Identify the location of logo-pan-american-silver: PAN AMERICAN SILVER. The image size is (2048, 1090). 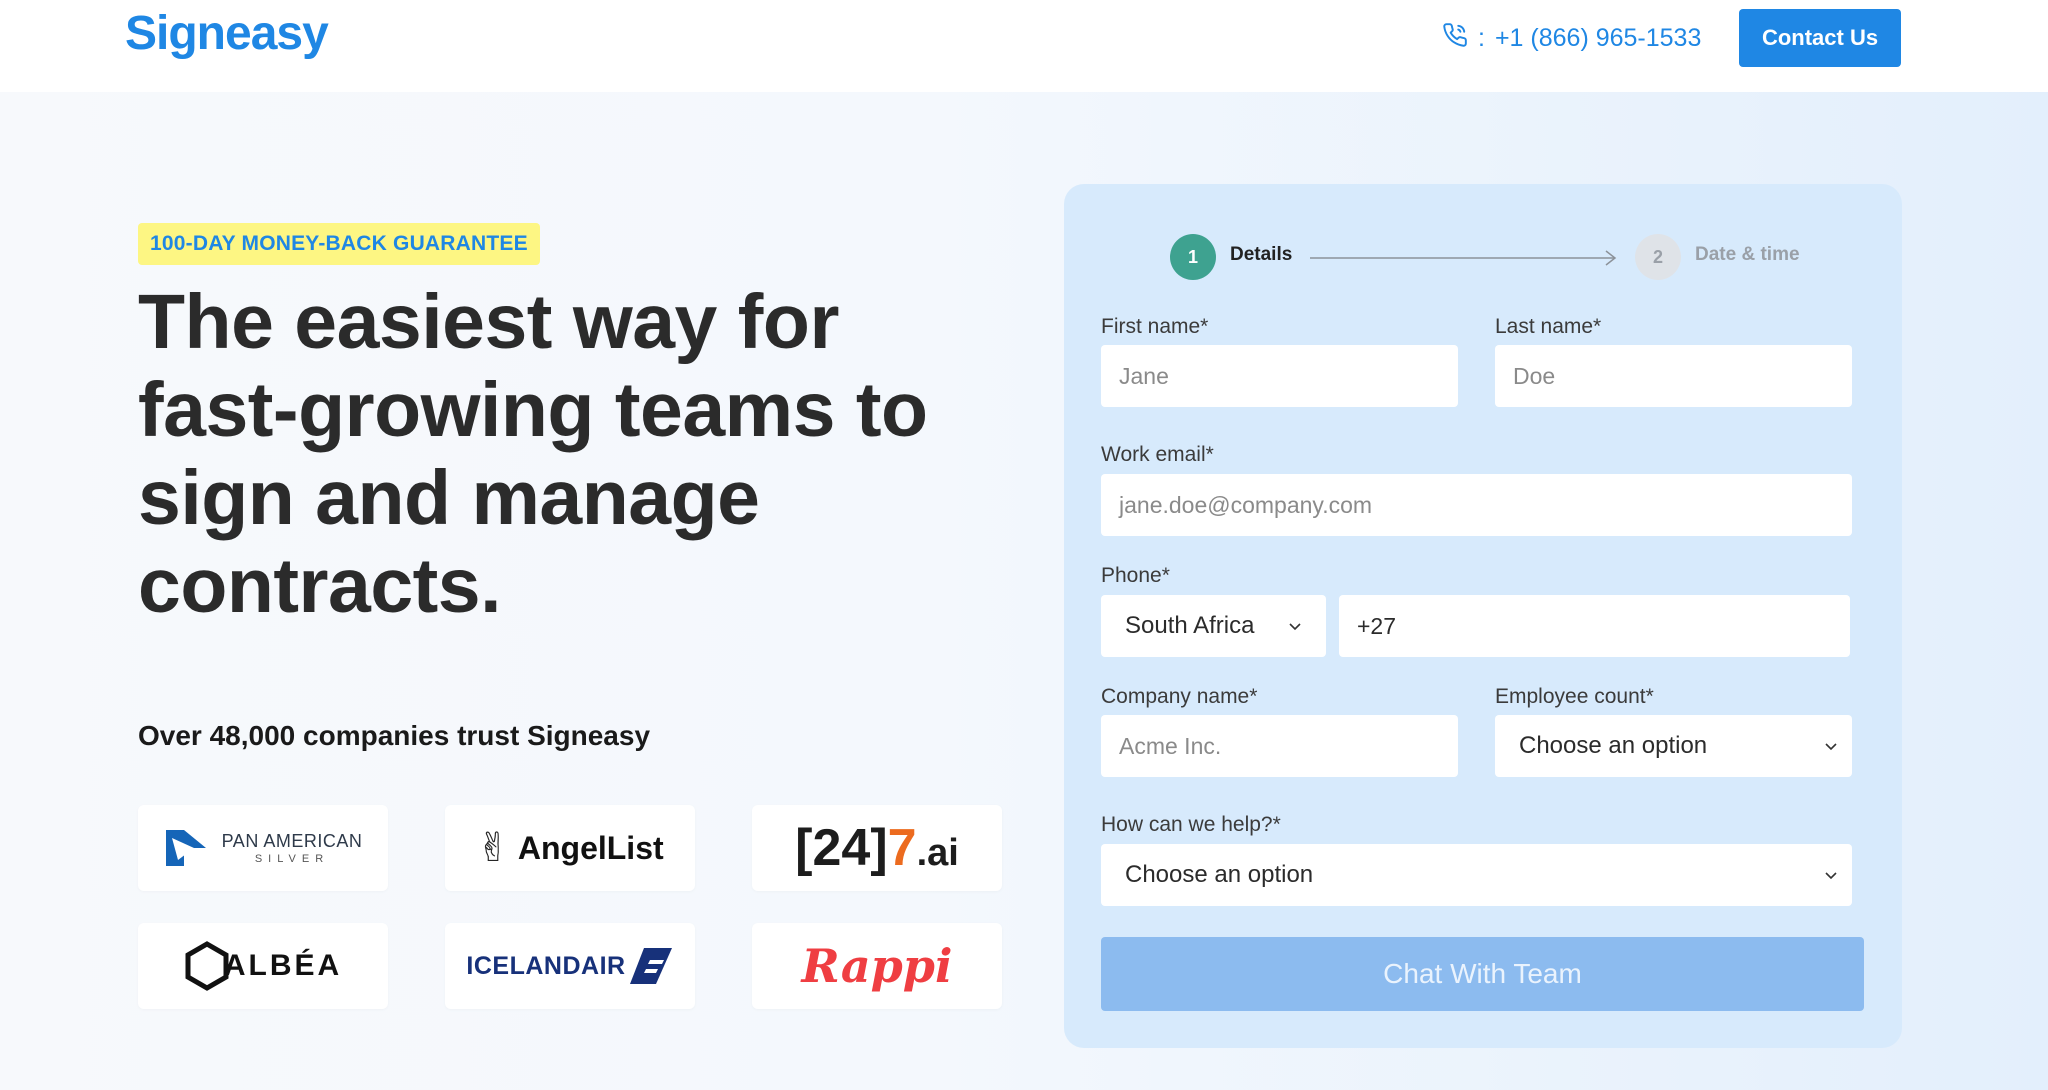
(263, 848).